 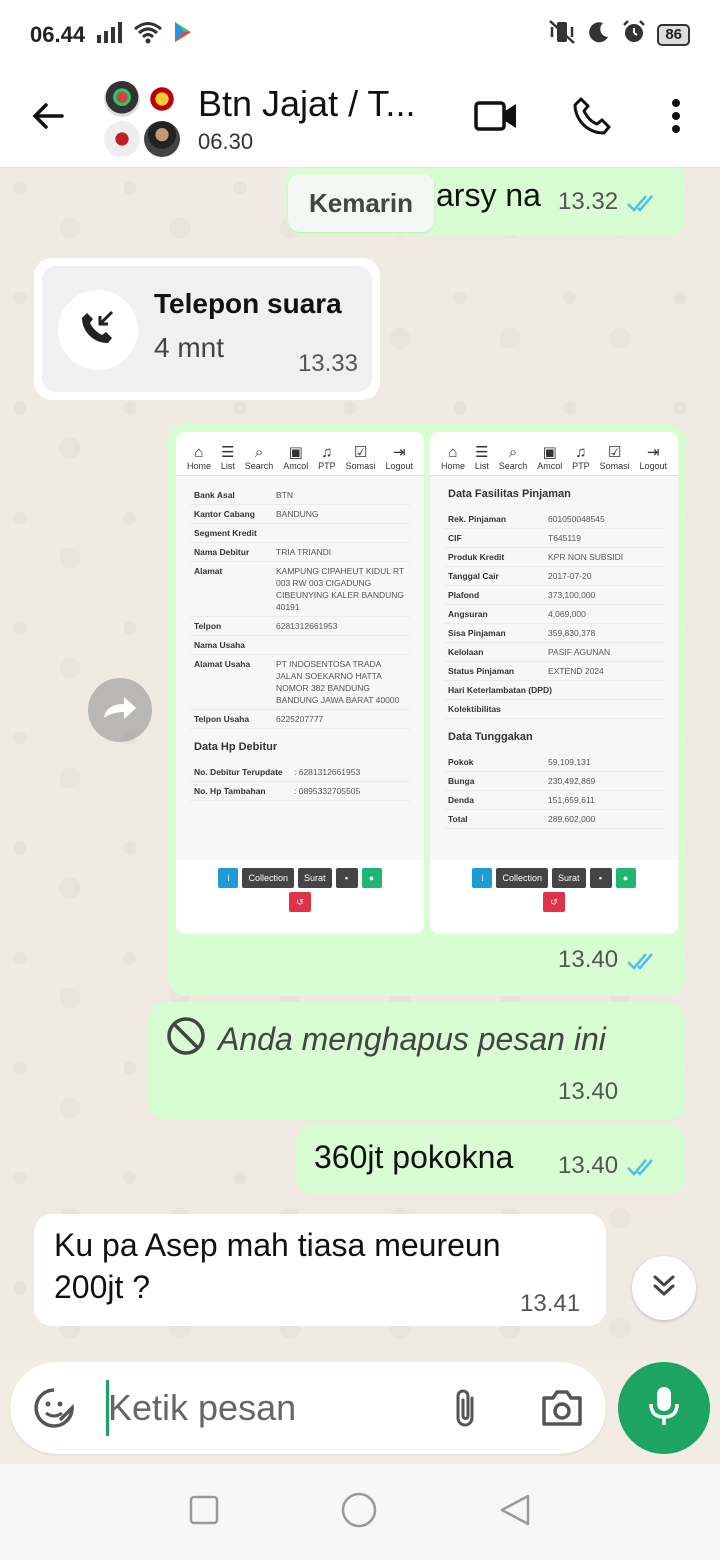 I want to click on scroll-to-bottom-button, so click(x=664, y=1288).